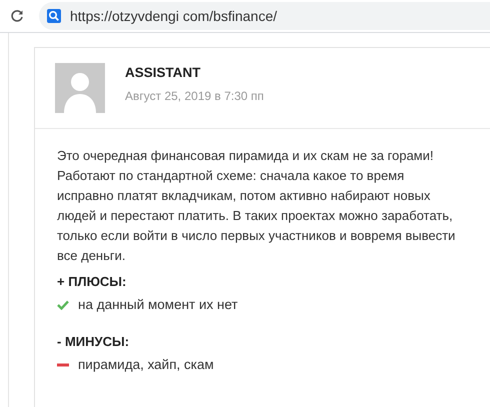  I want to click on search-icon, so click(54, 16).